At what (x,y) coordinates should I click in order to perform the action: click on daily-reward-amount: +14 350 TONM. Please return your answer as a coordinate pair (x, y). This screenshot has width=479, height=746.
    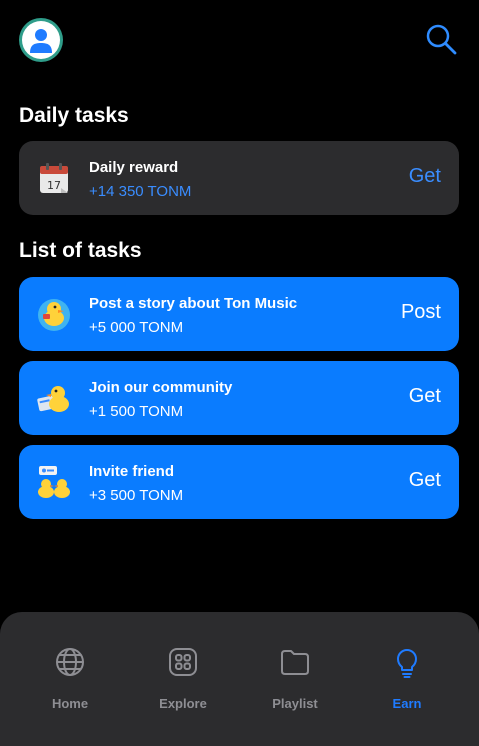
    Looking at the image, I should click on (140, 191).